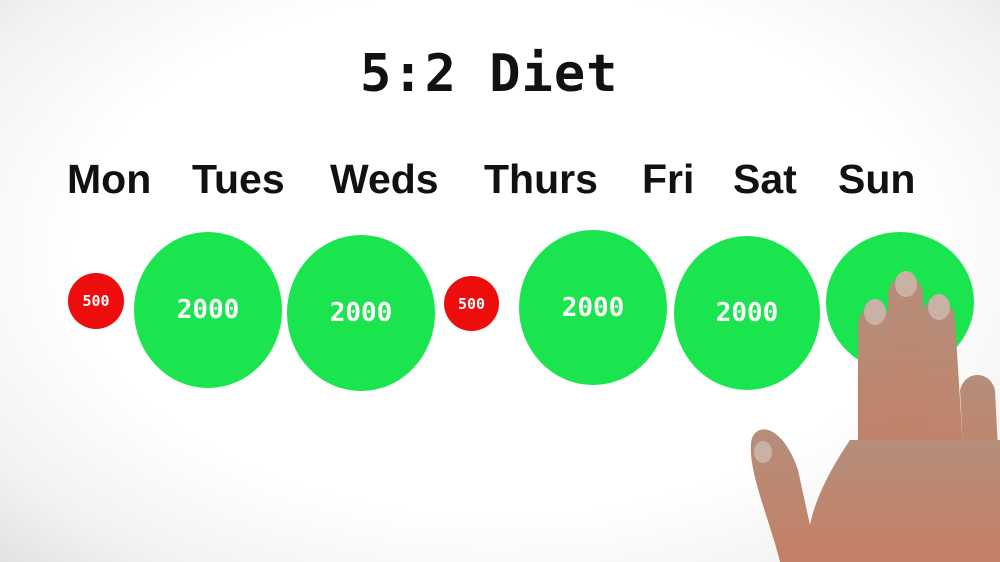 The height and width of the screenshot is (562, 1000). I want to click on calorie-circle-fri: 2000, so click(593, 307).